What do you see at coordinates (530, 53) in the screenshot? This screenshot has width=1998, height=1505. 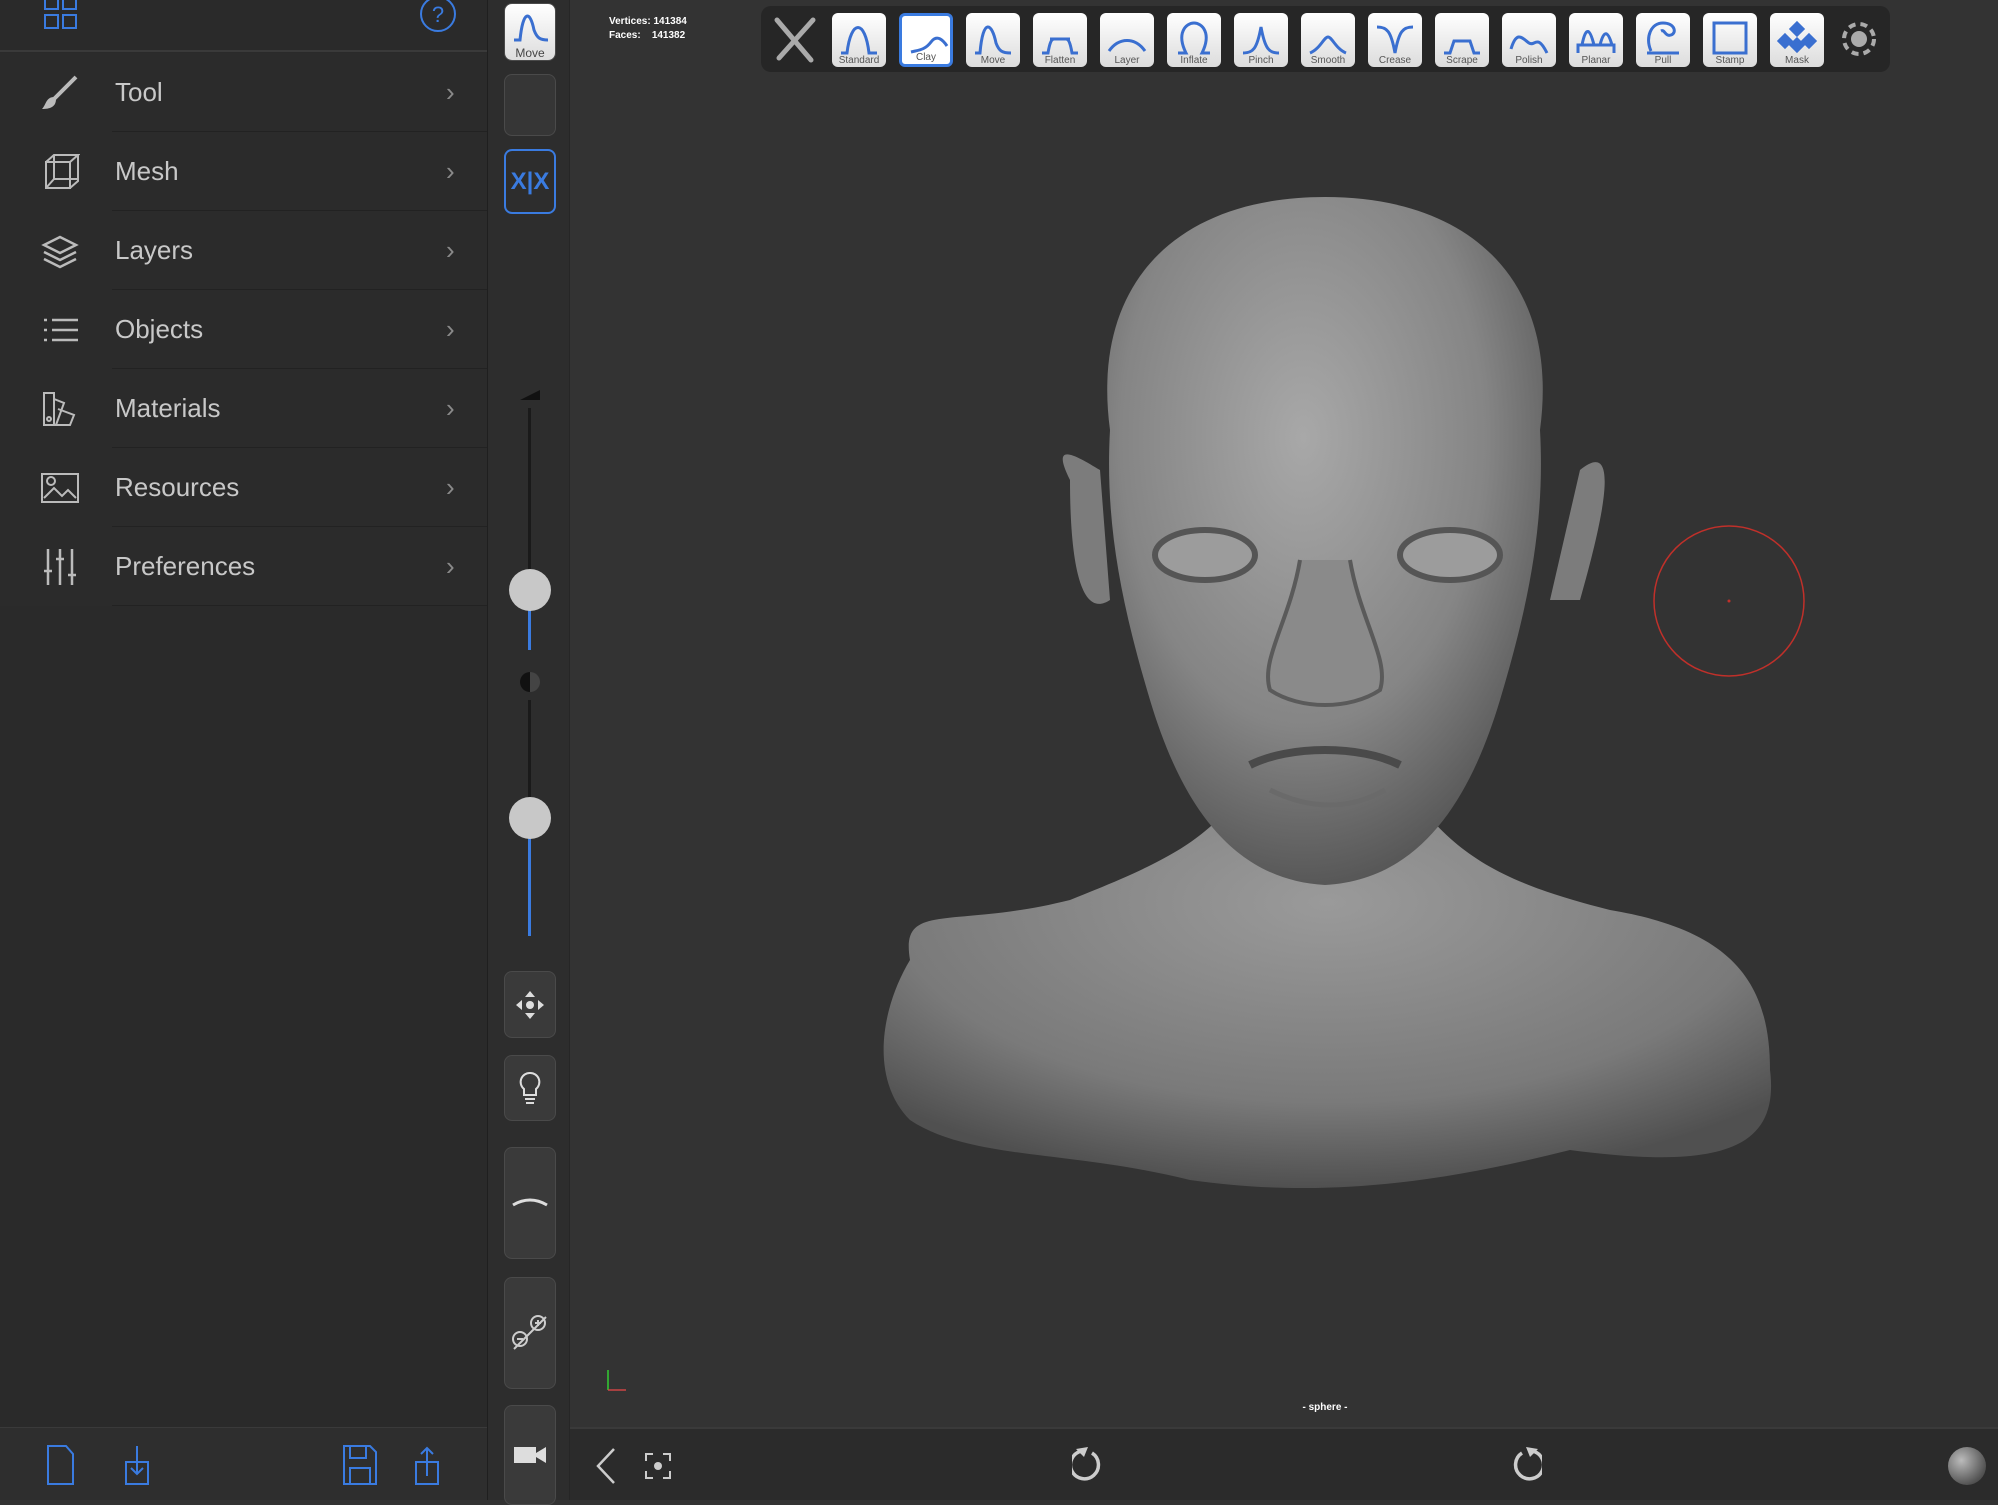 I see `current-tool-label: Move` at bounding box center [530, 53].